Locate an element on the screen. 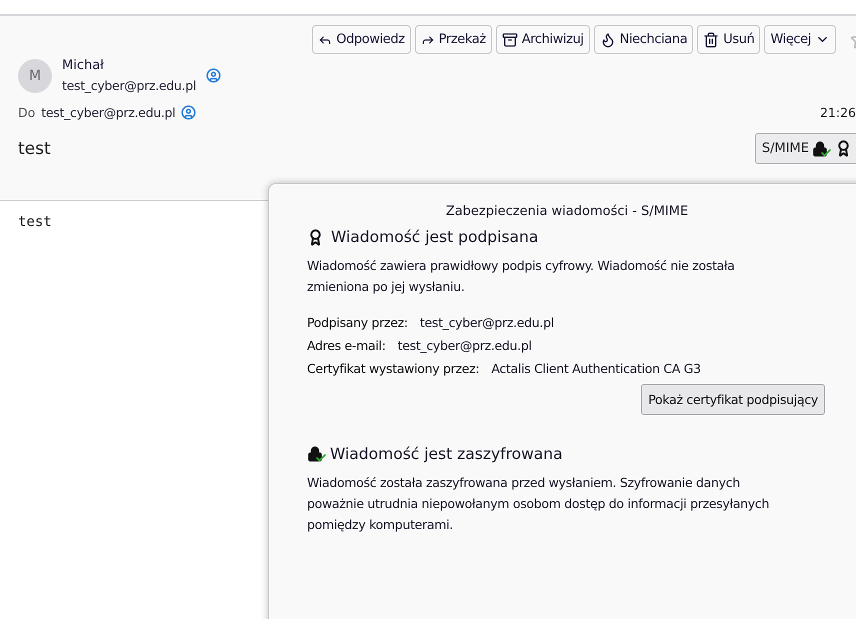 This screenshot has width=856, height=619. sender-name: Michał is located at coordinates (129, 65).